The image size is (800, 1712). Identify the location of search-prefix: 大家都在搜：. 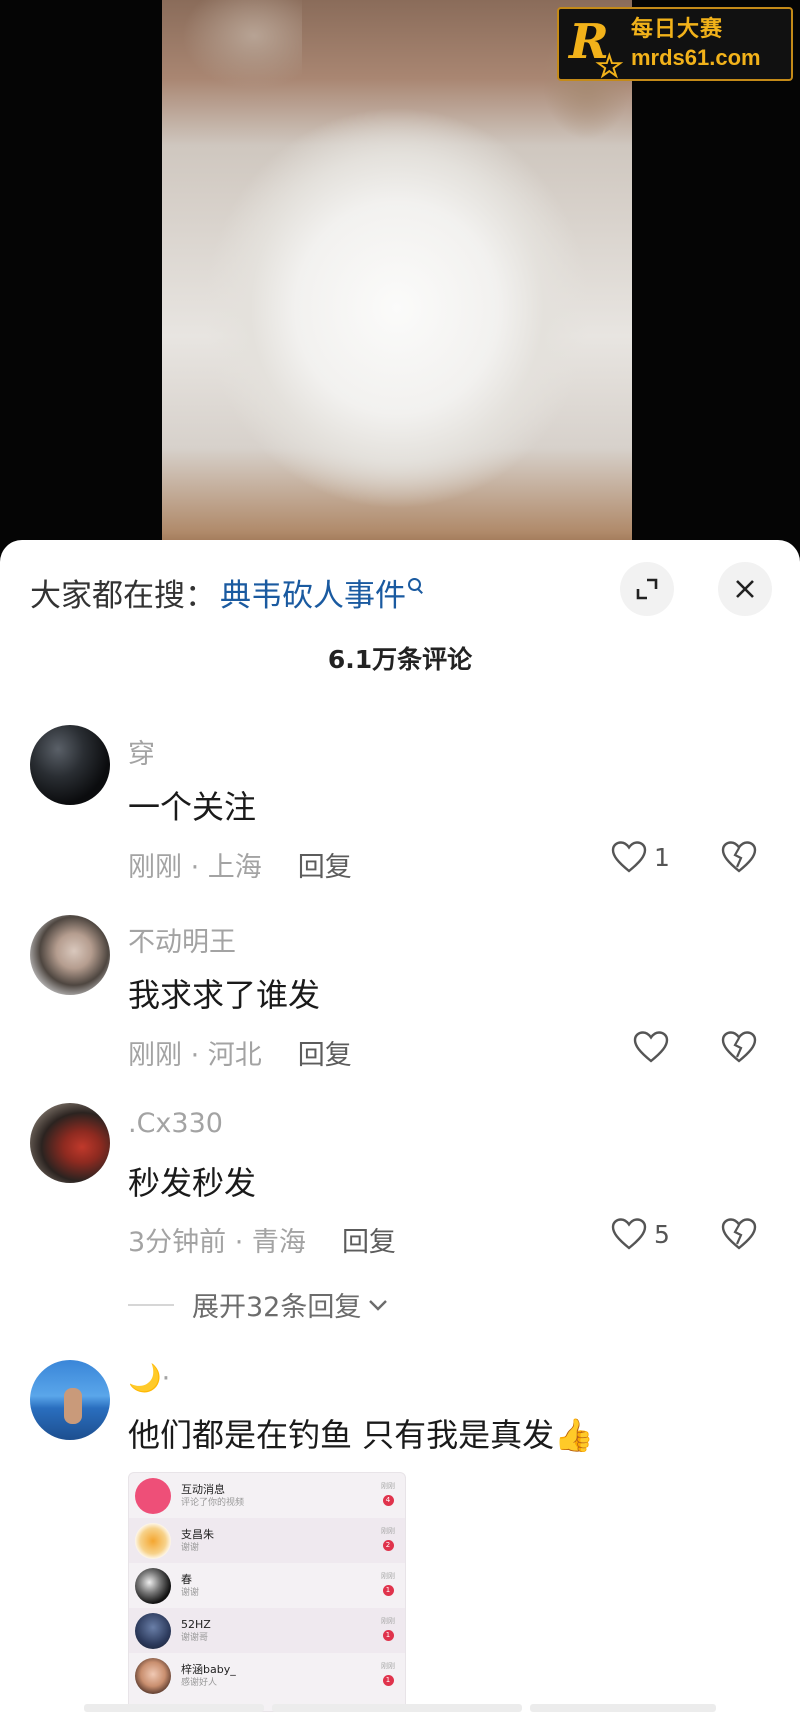
(123, 595).